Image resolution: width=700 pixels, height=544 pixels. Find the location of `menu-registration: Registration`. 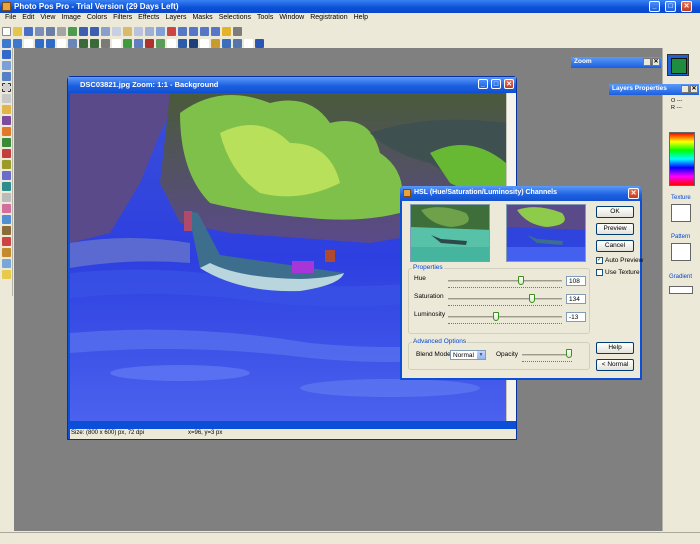

menu-registration: Registration is located at coordinates (328, 18).